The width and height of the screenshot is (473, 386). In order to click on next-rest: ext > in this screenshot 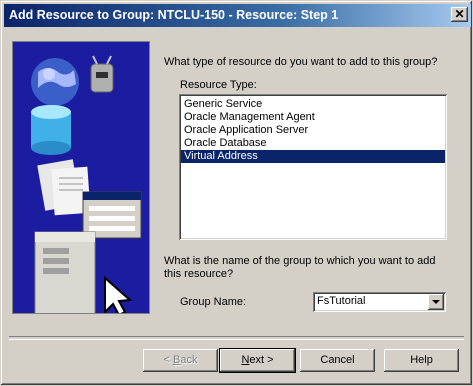, I will do `click(261, 360)`.